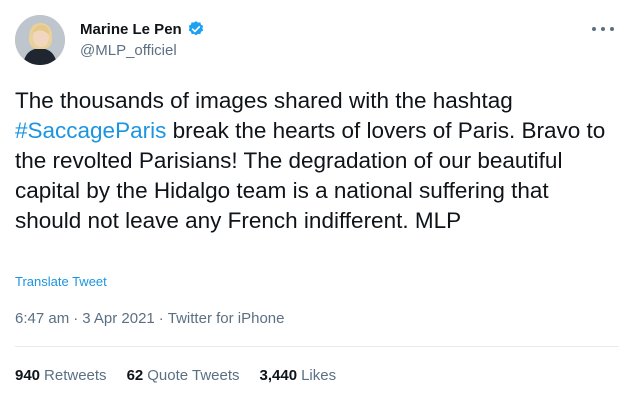 The width and height of the screenshot is (634, 402). What do you see at coordinates (196, 29) in the screenshot?
I see `verified-badge-icon` at bounding box center [196, 29].